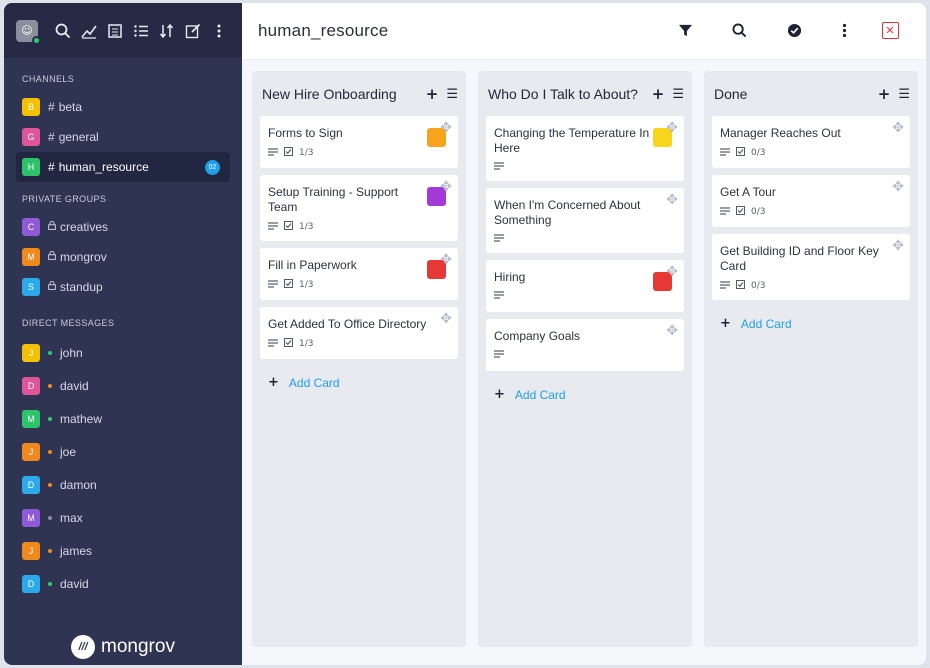 The height and width of the screenshot is (668, 930). Describe the element at coordinates (359, 333) in the screenshot. I see `task-card: Get Added To Office Directory 1/3 ✥` at that location.